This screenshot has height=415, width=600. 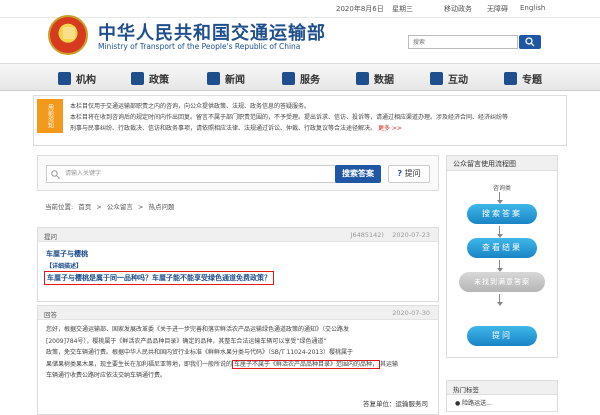 What do you see at coordinates (64, 78) in the screenshot?
I see `building-icon` at bounding box center [64, 78].